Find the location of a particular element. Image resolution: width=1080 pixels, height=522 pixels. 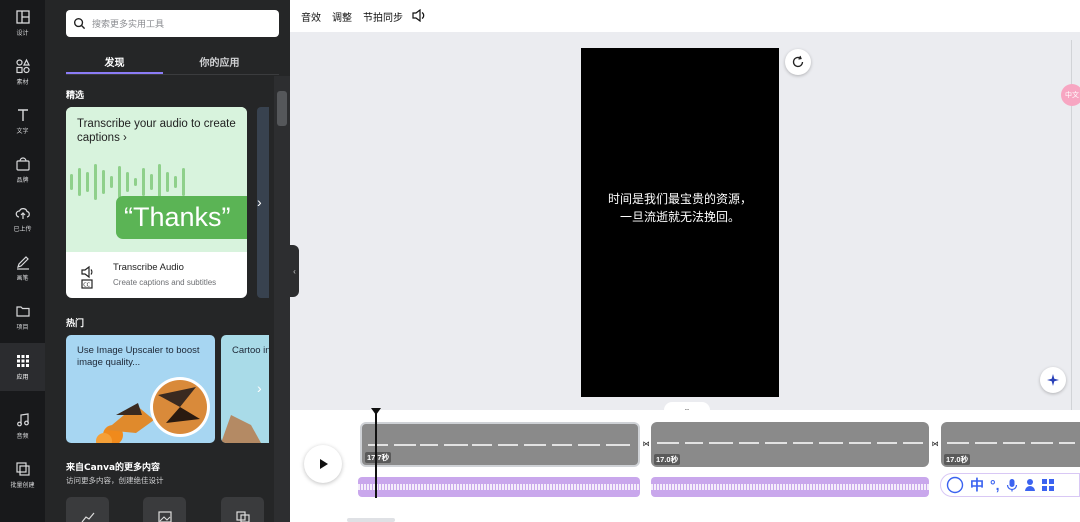

play-button is located at coordinates (323, 464).